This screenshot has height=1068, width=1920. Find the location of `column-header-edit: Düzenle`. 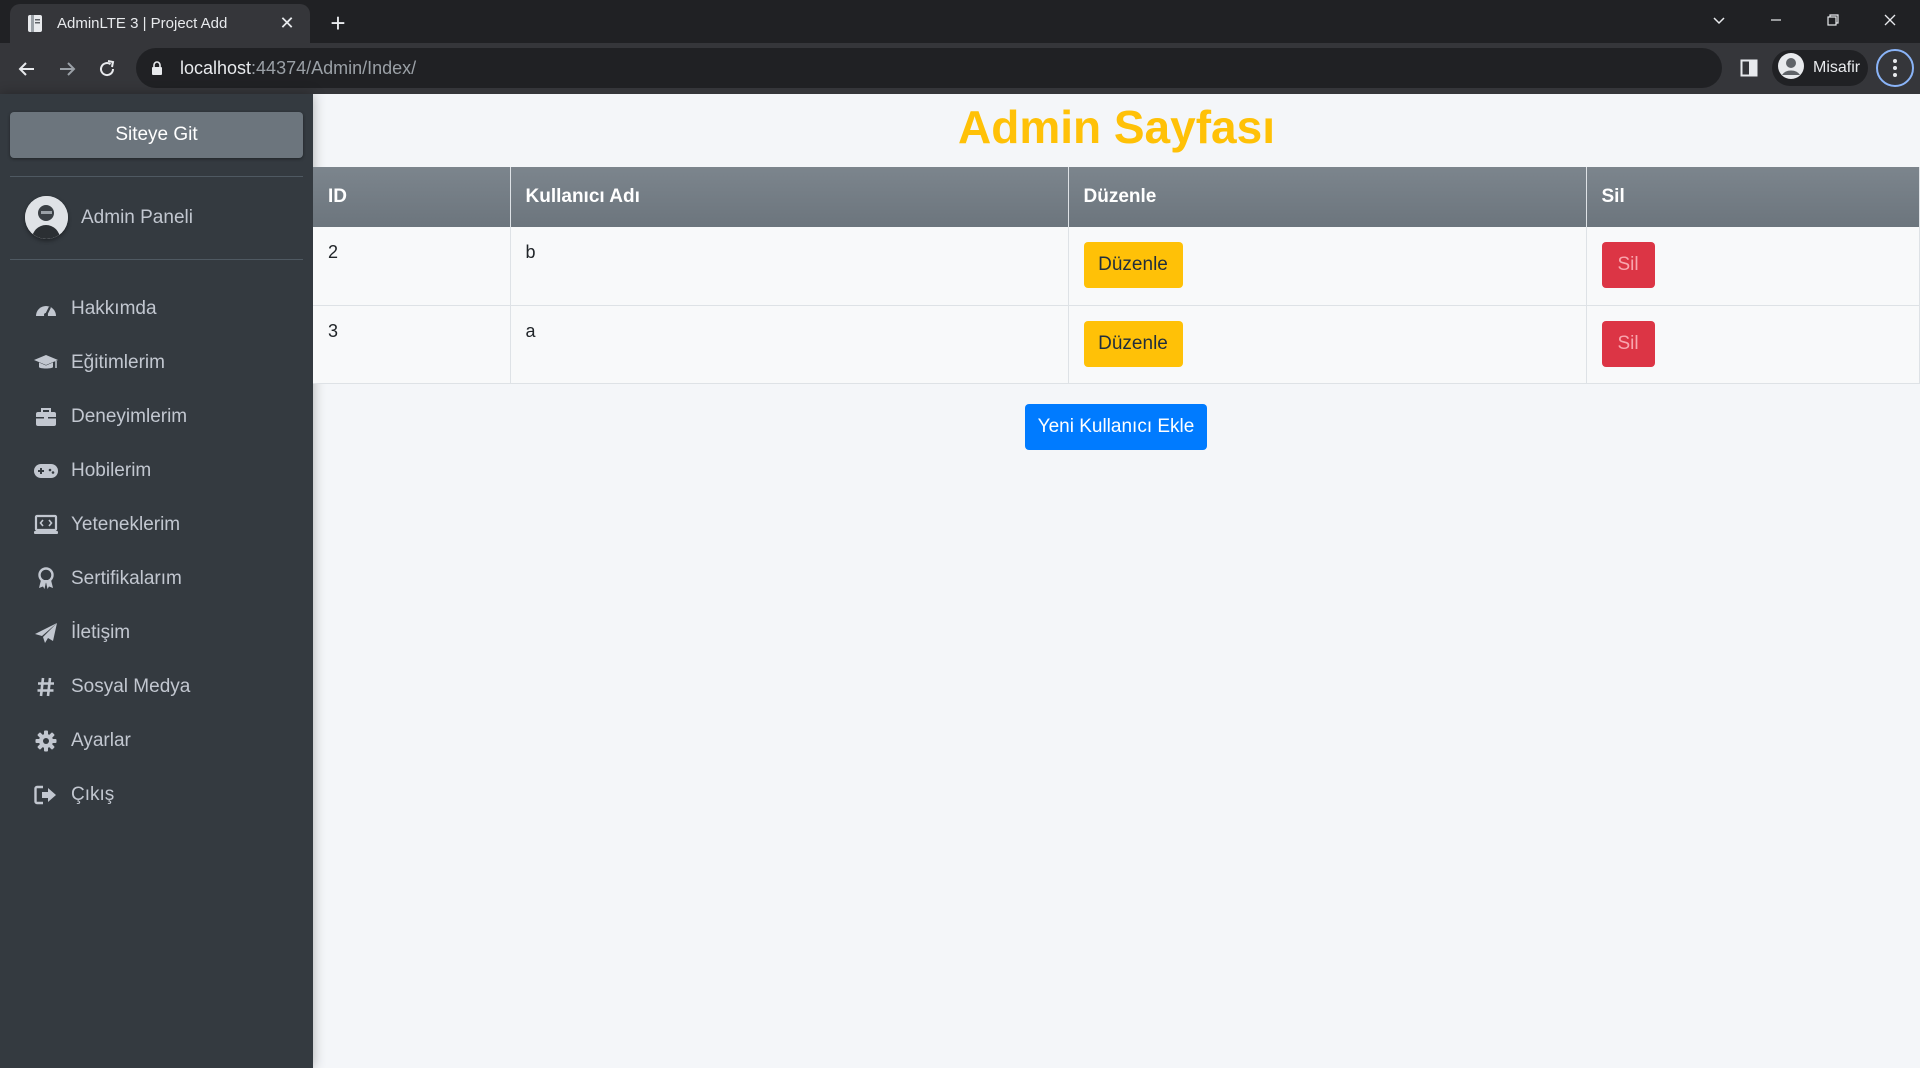

column-header-edit: Düzenle is located at coordinates (1327, 197).